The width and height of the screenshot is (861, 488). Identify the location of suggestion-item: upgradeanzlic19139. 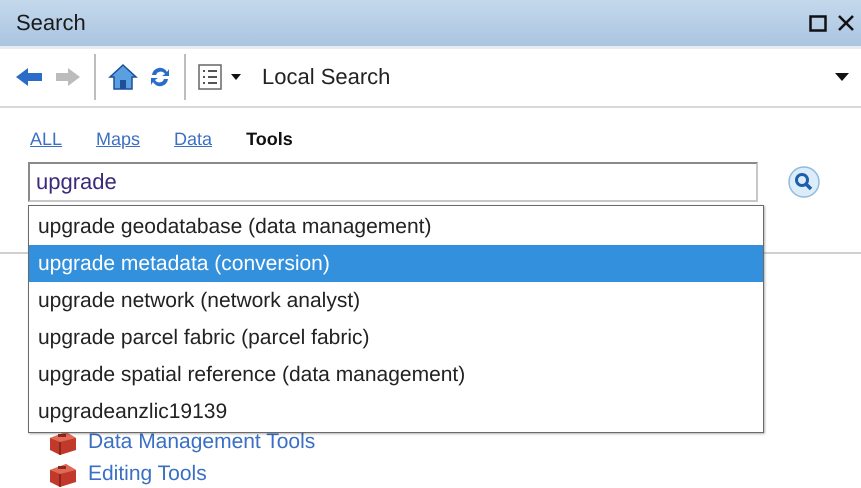
(396, 411).